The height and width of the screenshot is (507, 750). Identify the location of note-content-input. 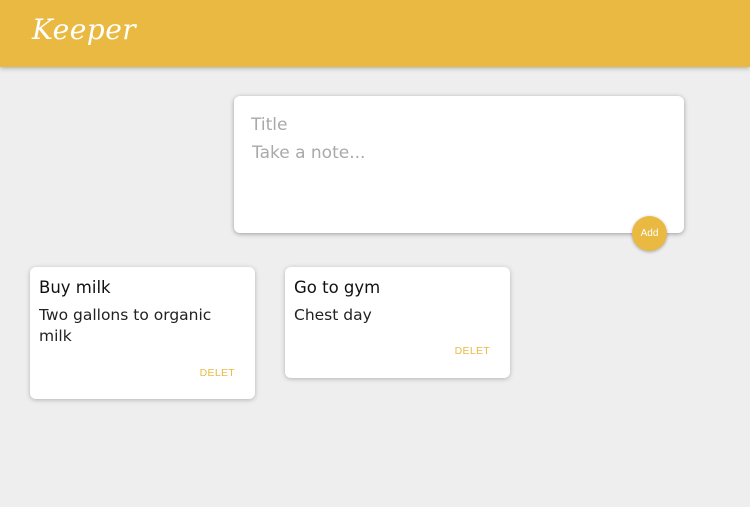
(452, 178).